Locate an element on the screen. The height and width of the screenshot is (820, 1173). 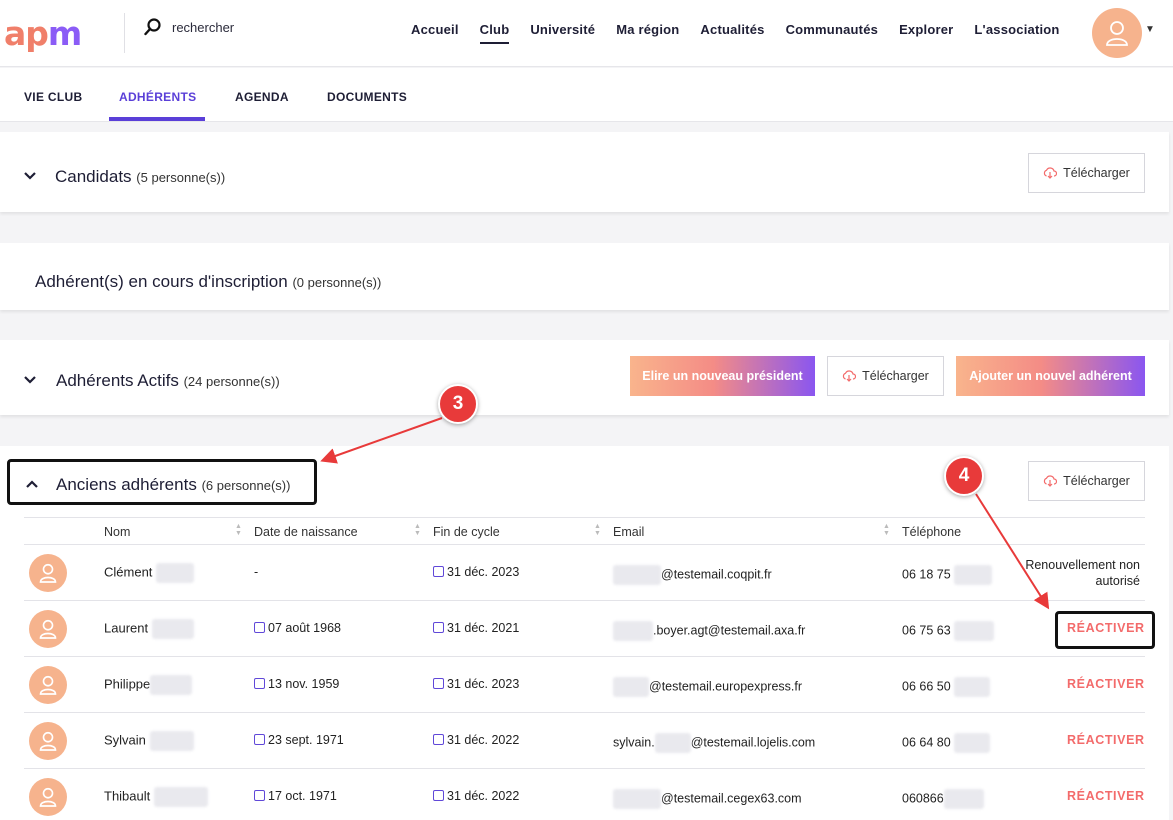
cycle-end: 31 déc. 2023 is located at coordinates (476, 572).